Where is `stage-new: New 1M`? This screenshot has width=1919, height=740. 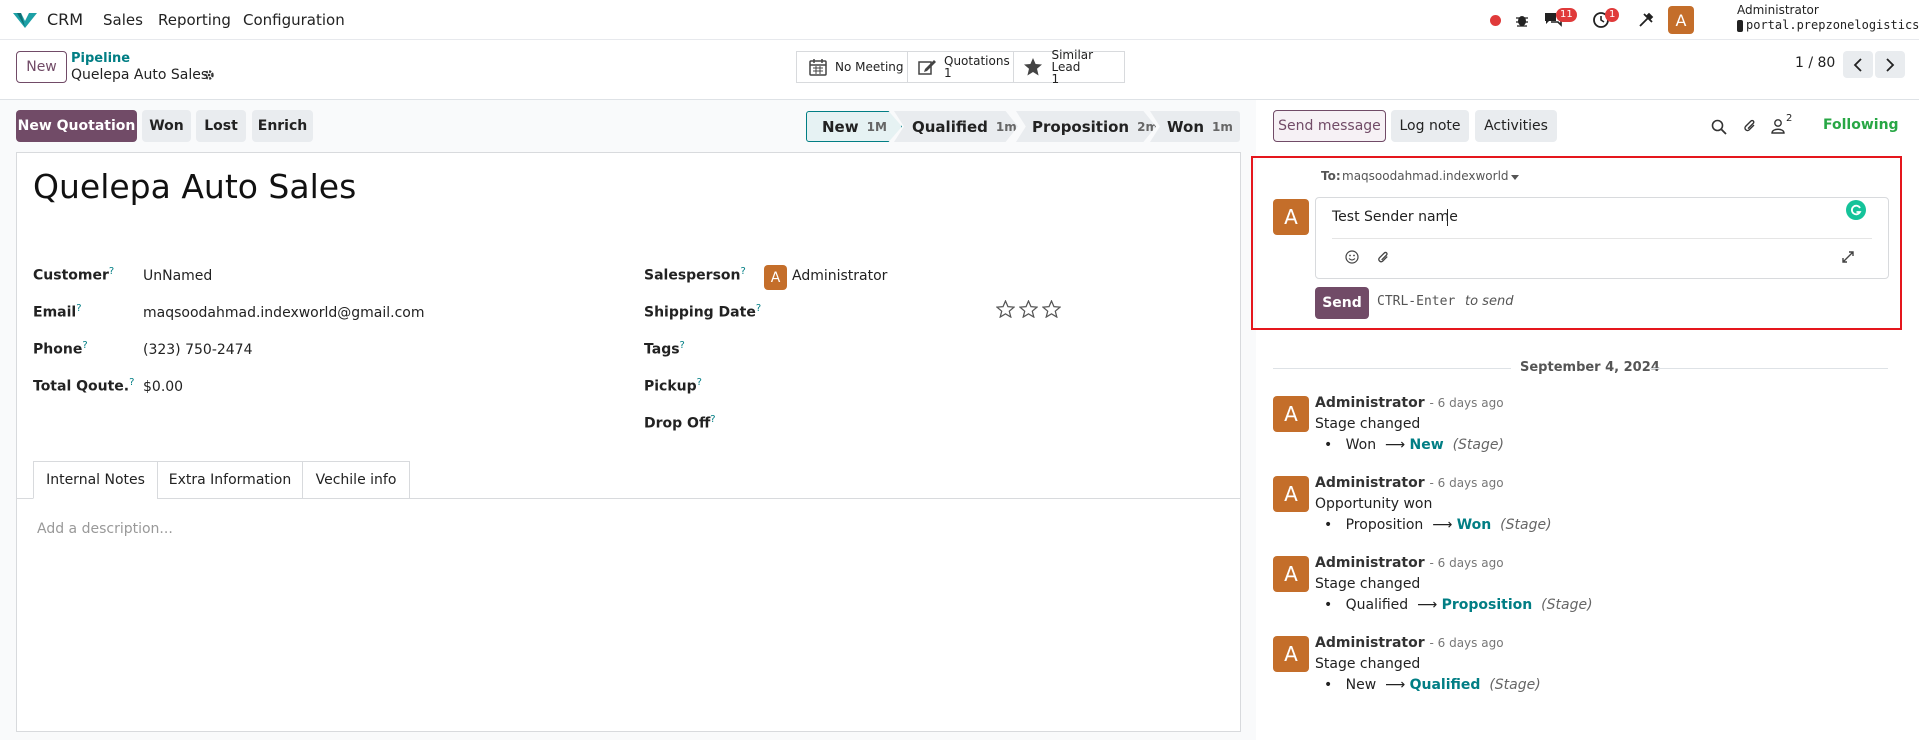
stage-new: New 1M is located at coordinates (854, 126).